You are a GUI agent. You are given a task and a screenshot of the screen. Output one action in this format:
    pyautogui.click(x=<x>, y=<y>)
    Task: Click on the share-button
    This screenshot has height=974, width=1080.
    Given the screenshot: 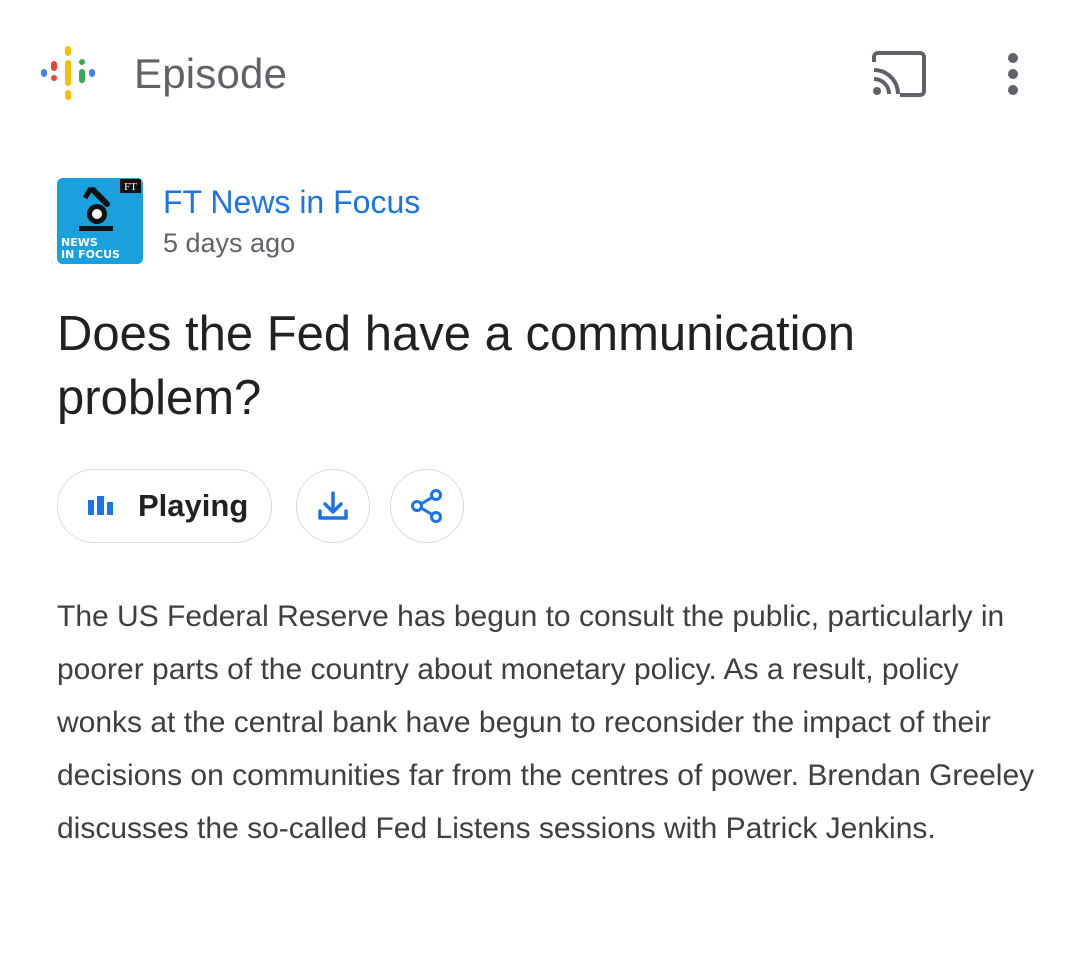 What is the action you would take?
    pyautogui.click(x=427, y=506)
    